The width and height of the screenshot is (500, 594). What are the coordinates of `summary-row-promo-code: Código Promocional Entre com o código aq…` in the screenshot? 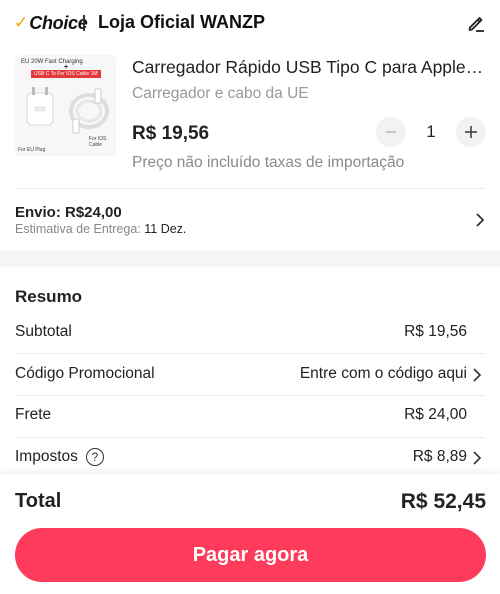 It's located at (250, 375).